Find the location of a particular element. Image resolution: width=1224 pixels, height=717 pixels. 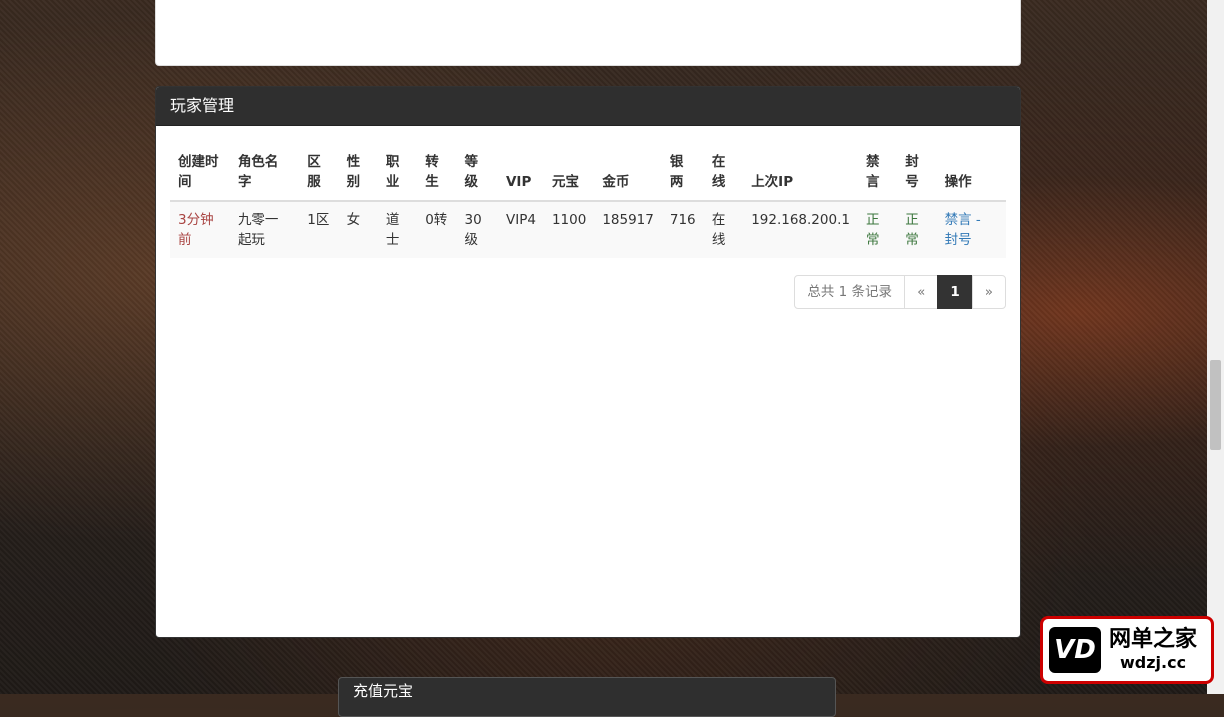

header-ban: 封号 is located at coordinates (917, 173).